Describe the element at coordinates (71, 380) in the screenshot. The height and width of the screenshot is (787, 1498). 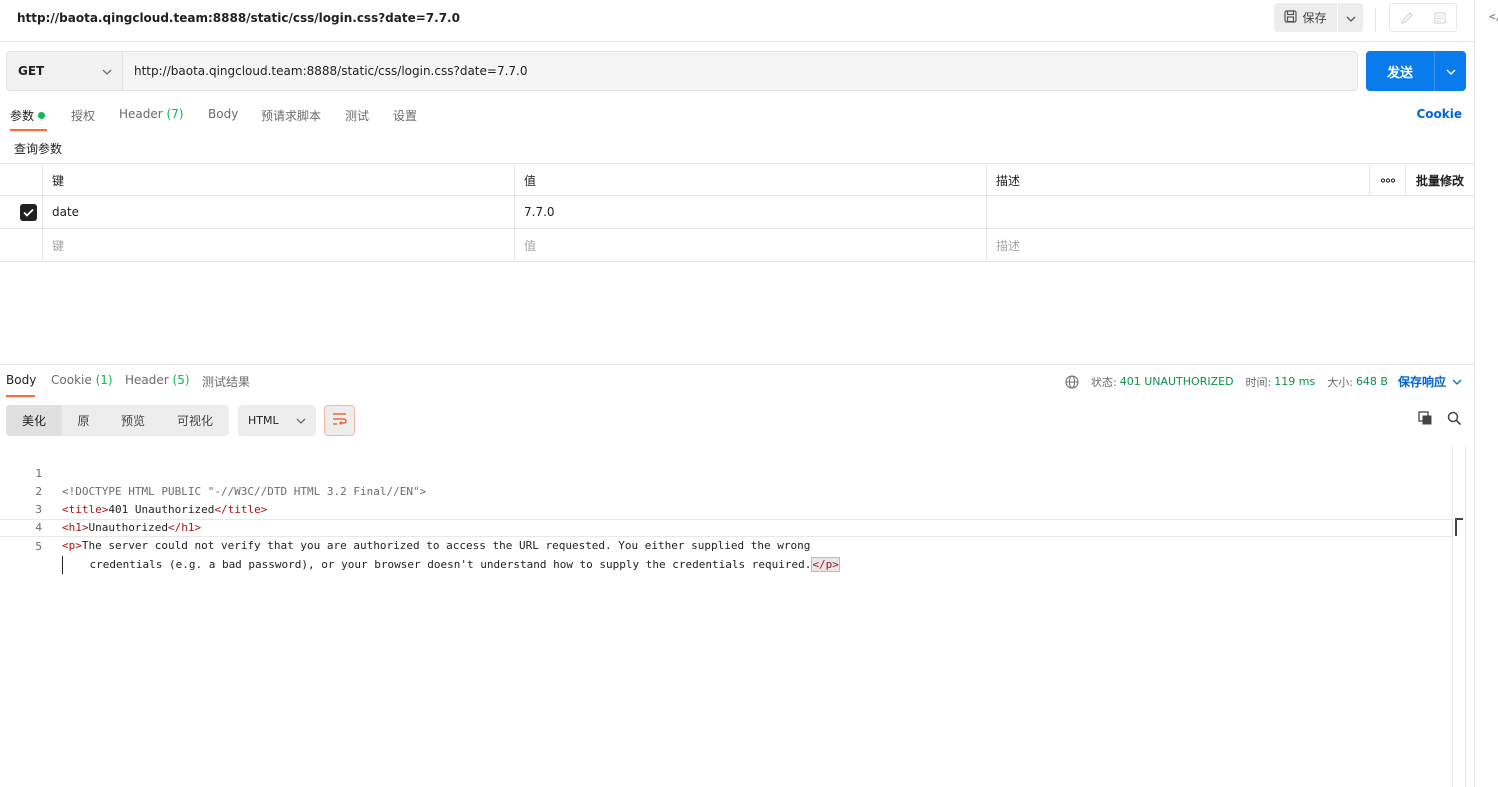
I see `response-tab-cookie-label: Cookie` at that location.